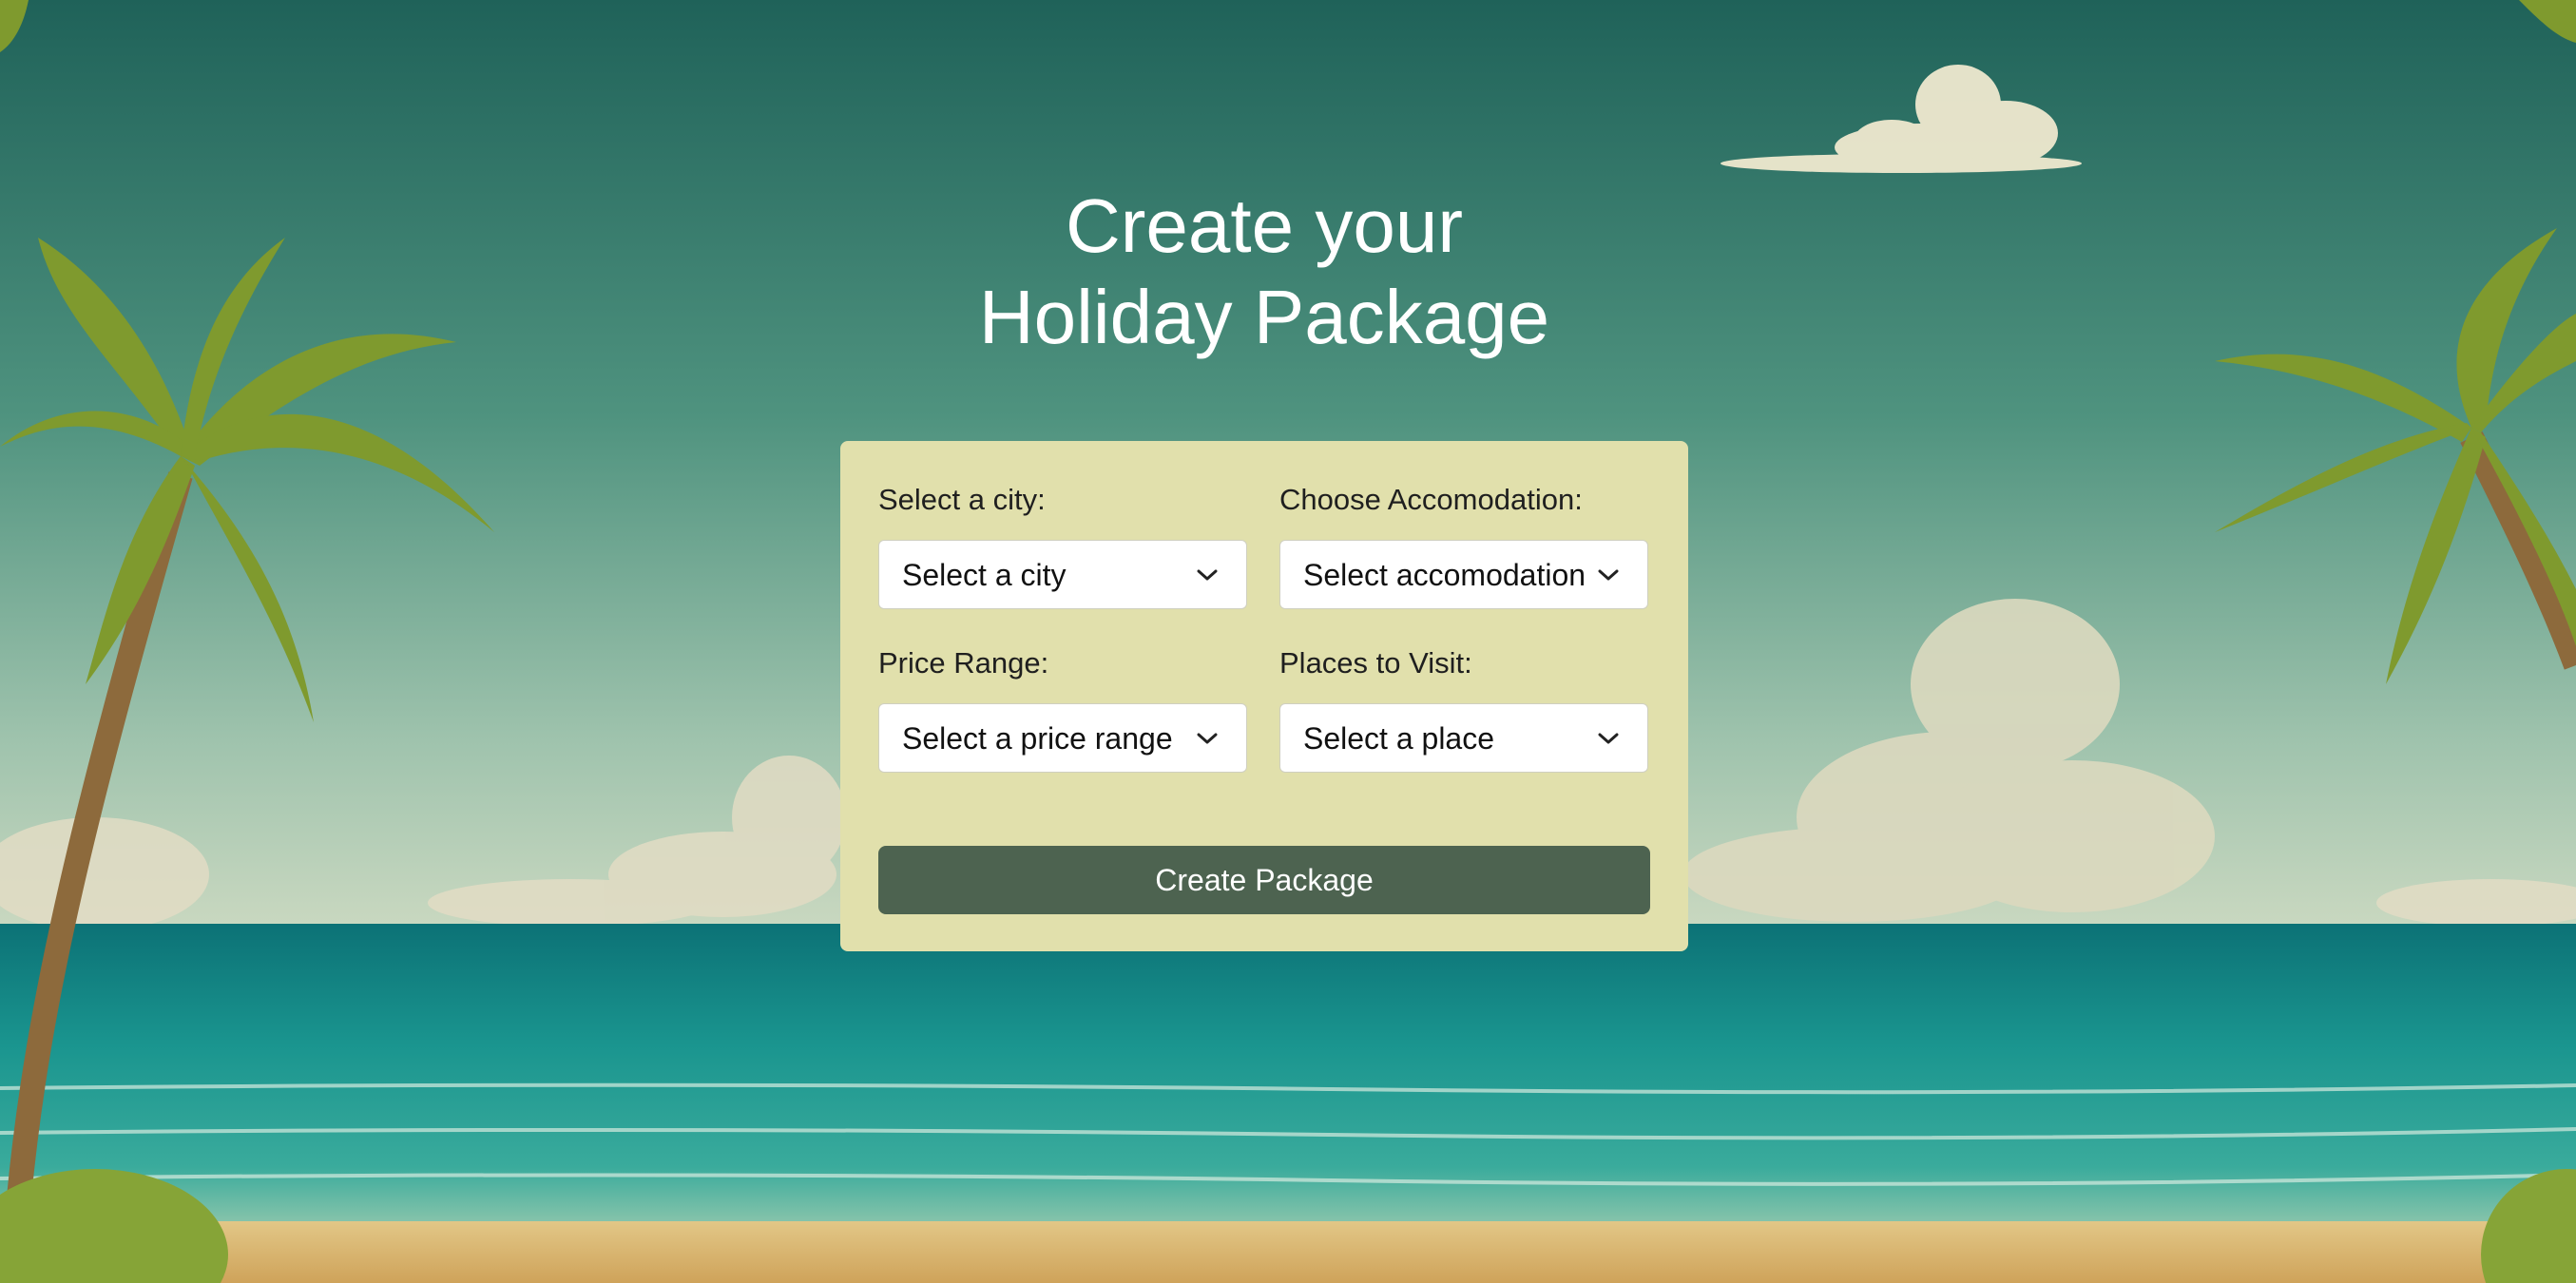 This screenshot has width=2576, height=1283. Describe the element at coordinates (1264, 225) in the screenshot. I see `page-title-line1: Create your` at that location.